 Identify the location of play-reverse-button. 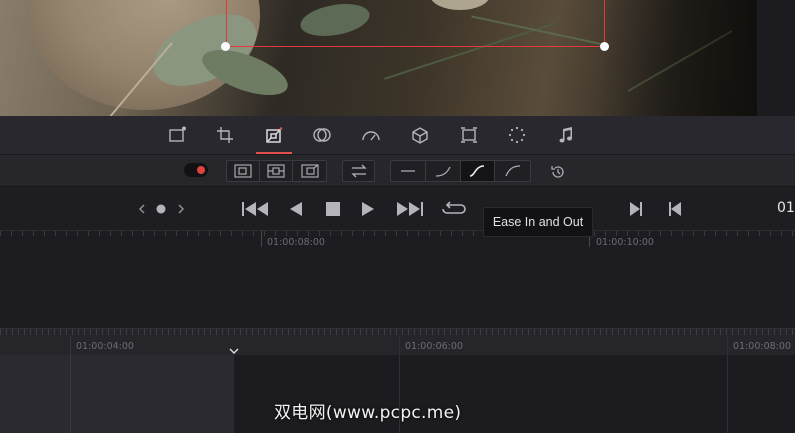
(296, 209).